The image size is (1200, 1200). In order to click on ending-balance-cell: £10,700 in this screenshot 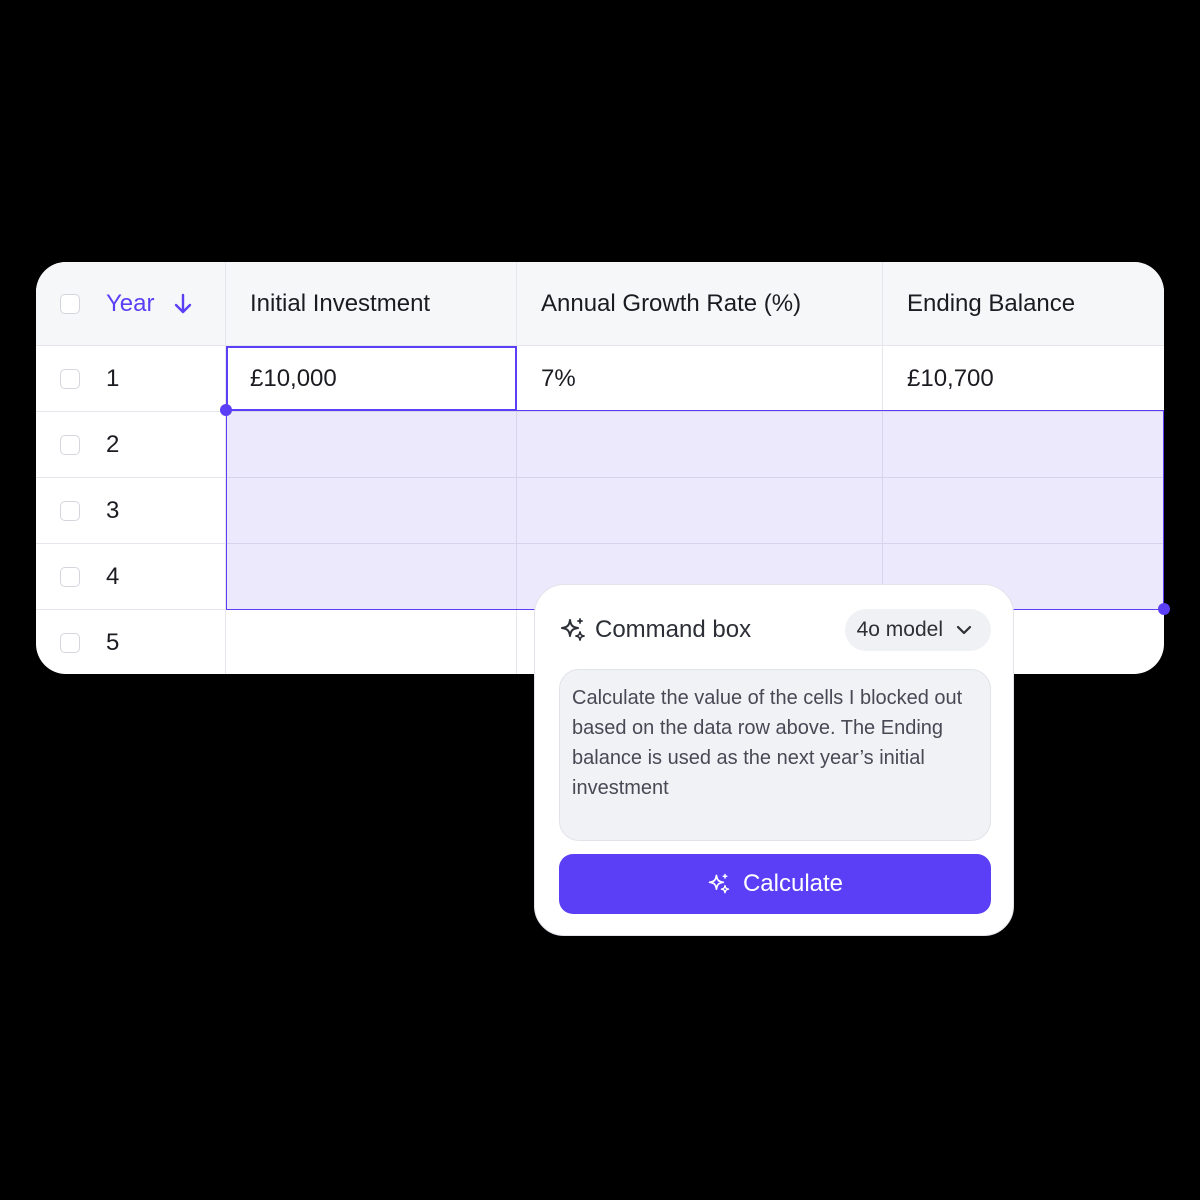, I will do `click(1023, 378)`.